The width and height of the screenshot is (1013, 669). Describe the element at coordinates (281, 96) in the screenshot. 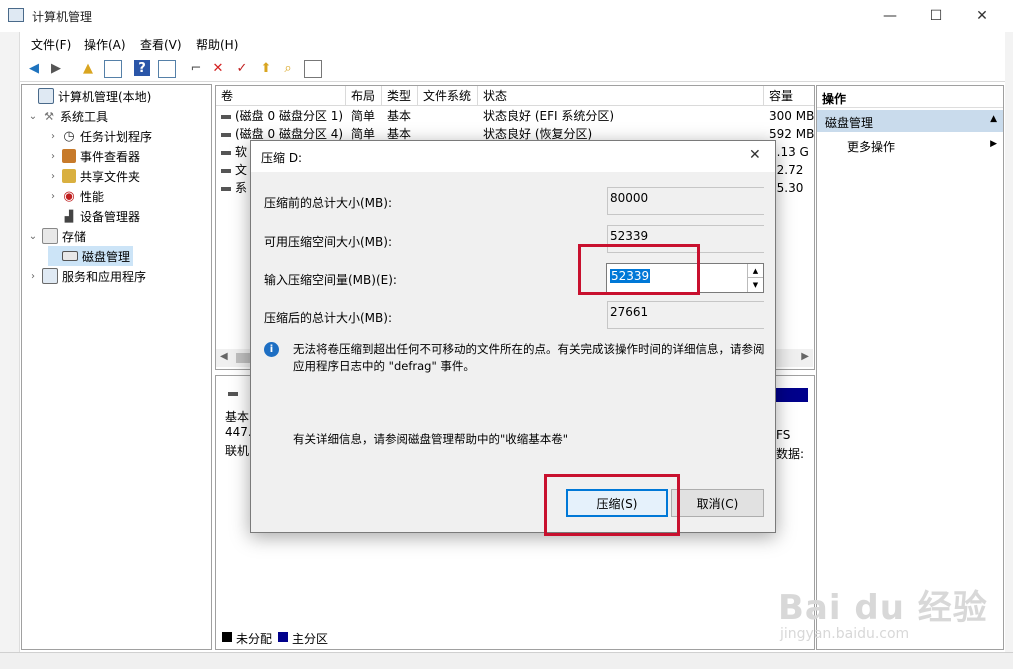

I see `column-header-volume: 卷` at that location.